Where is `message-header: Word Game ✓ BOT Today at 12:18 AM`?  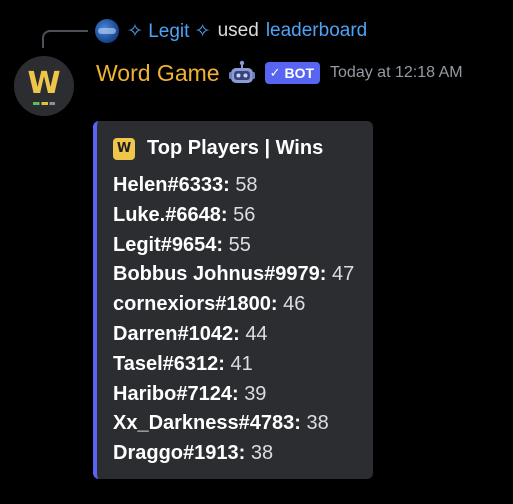
message-header: Word Game ✓ BOT Today at 12:18 AM is located at coordinates (279, 73).